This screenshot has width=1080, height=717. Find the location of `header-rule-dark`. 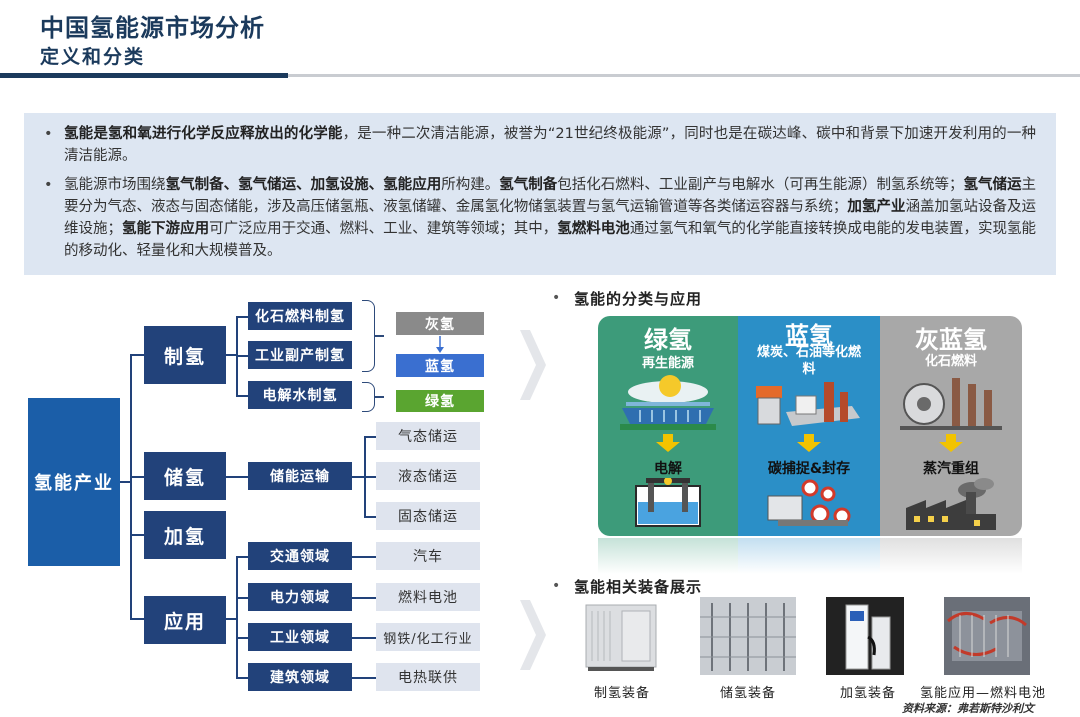

header-rule-dark is located at coordinates (144, 75).